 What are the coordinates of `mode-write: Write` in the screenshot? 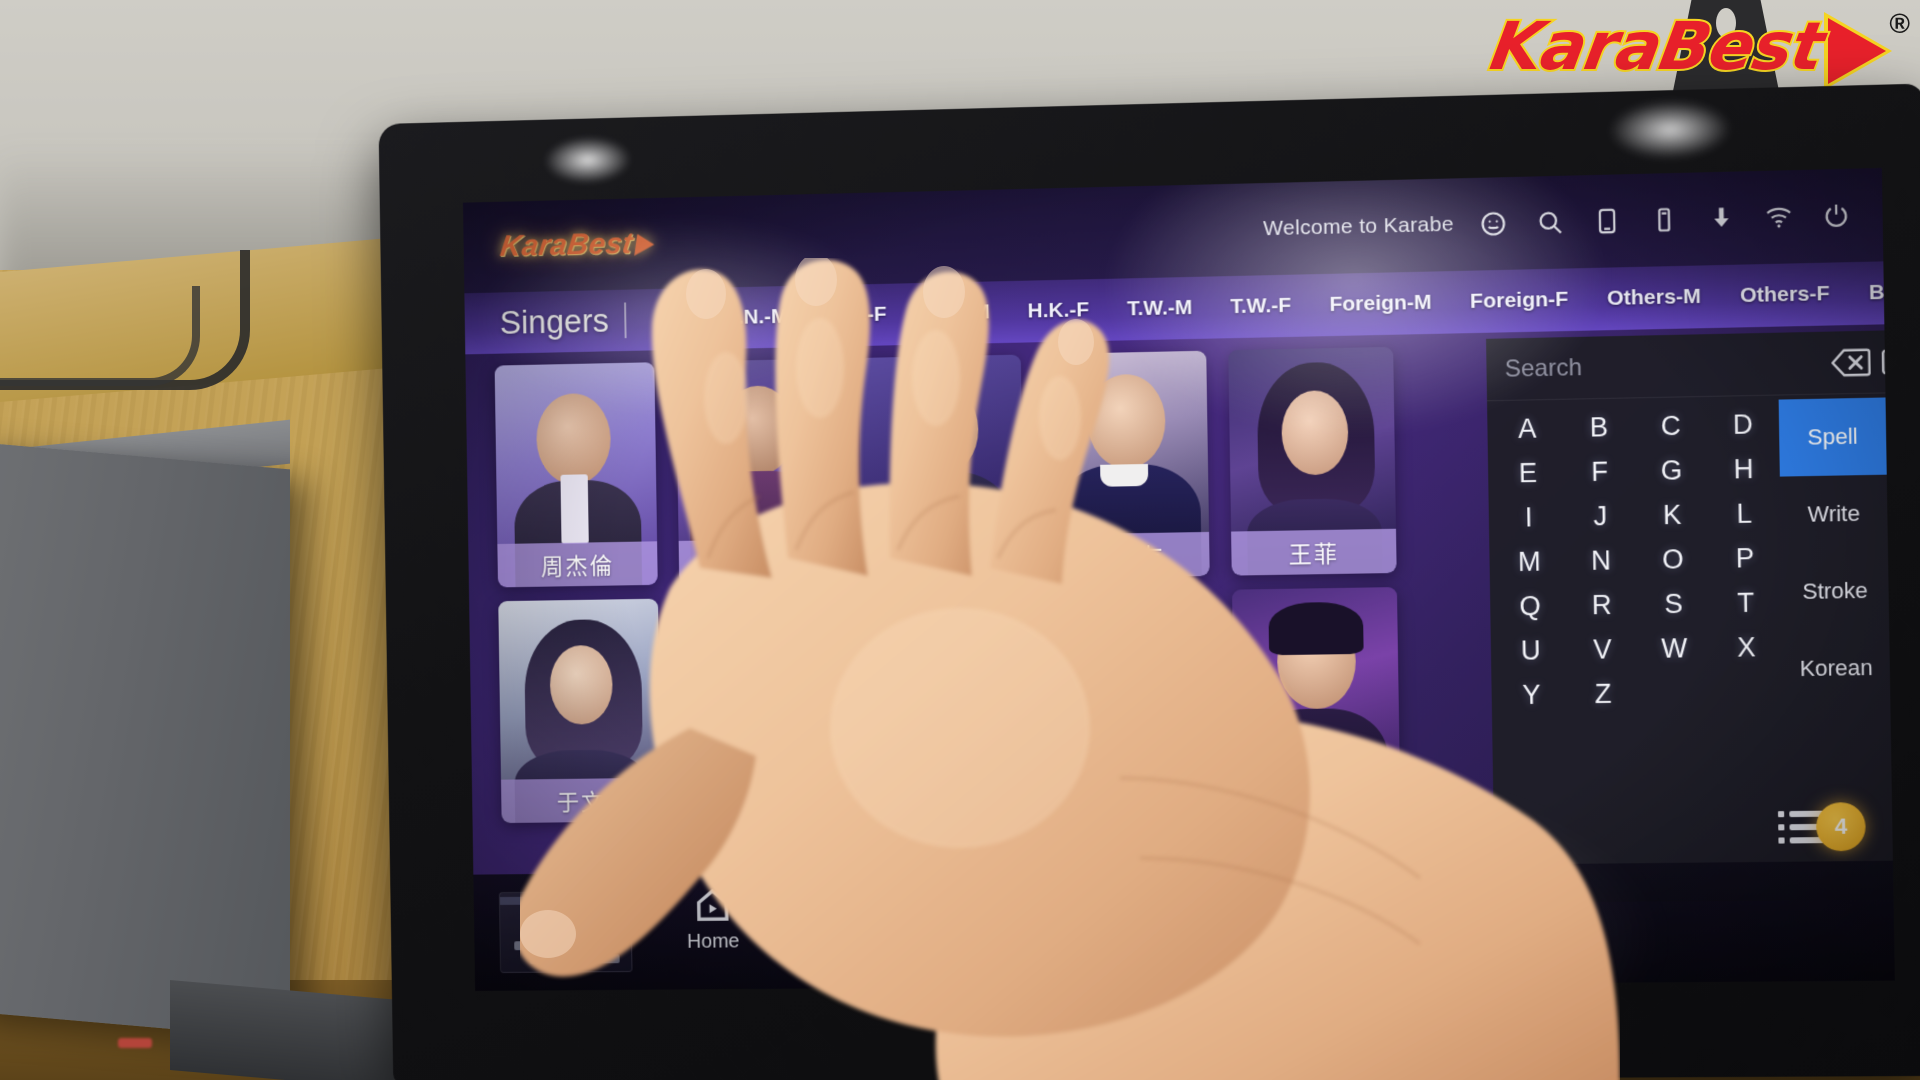 It's located at (1834, 514).